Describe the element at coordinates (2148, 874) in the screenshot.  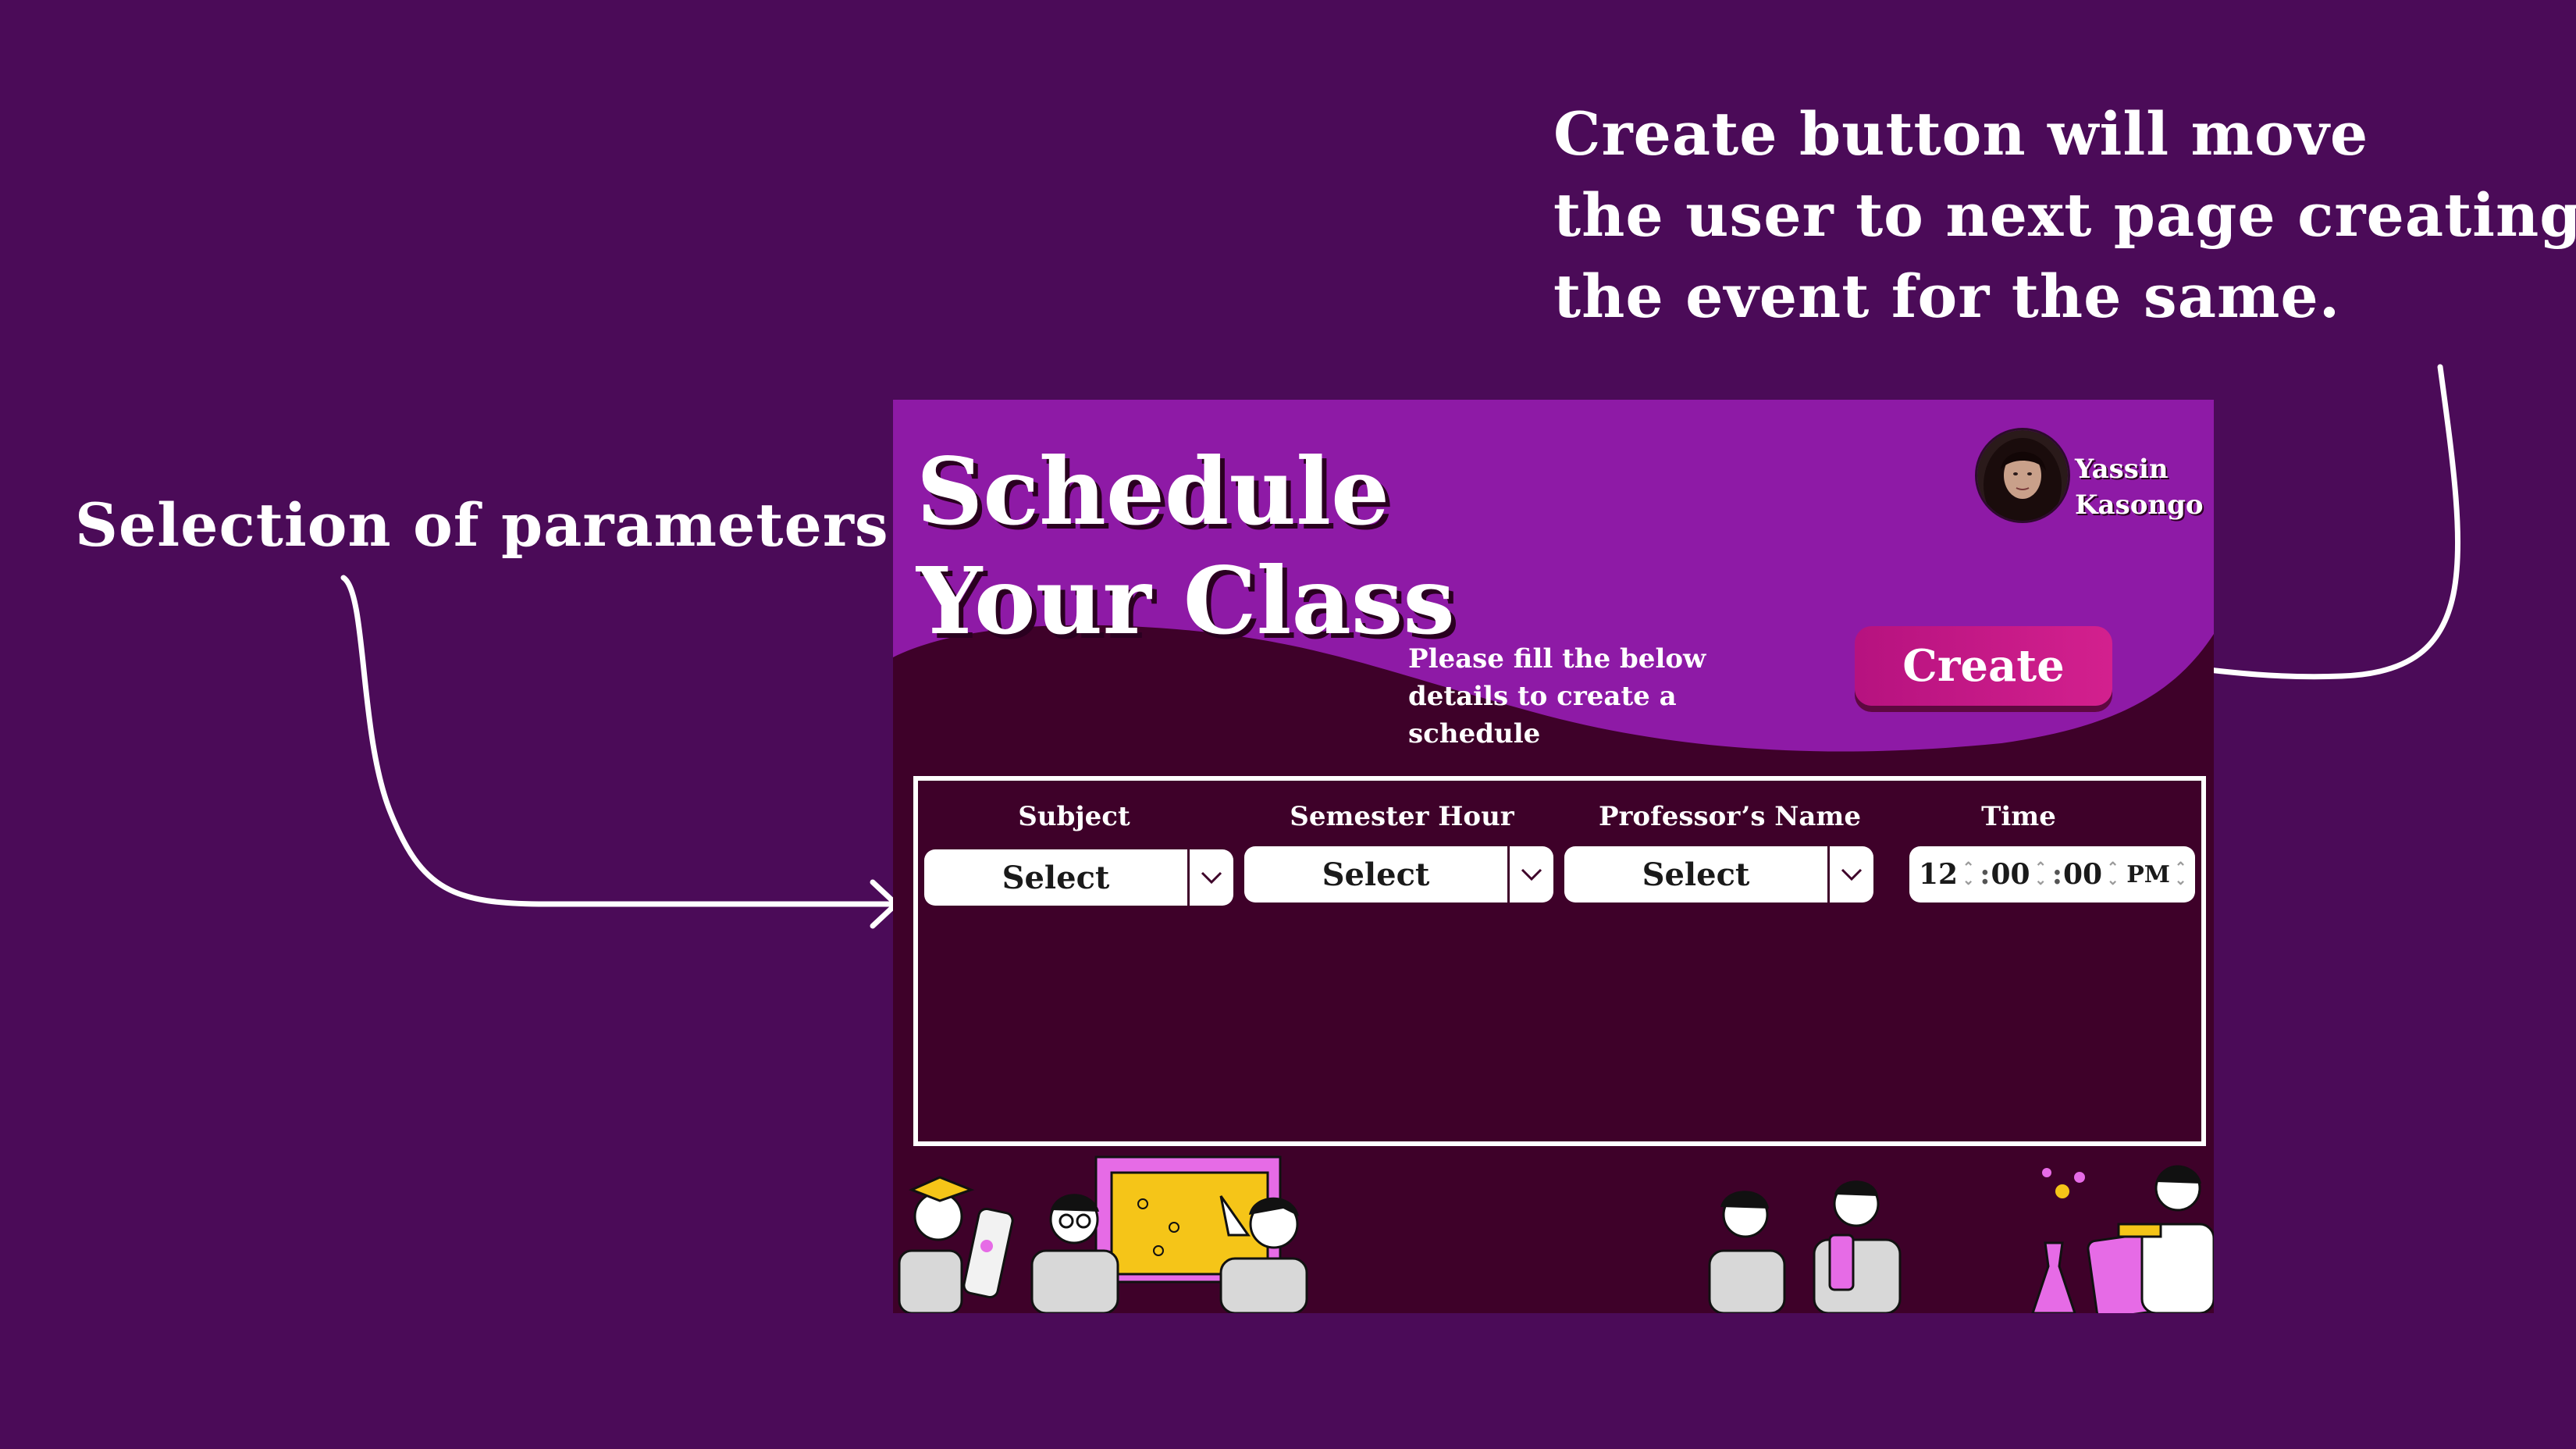
I see `time-period: PM` at that location.